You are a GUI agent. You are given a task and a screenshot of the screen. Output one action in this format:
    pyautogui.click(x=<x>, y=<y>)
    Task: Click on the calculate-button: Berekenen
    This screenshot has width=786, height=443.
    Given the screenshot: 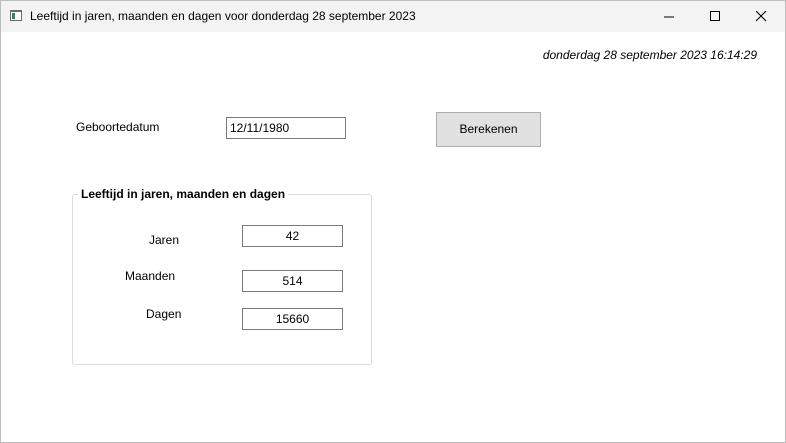 What is the action you would take?
    pyautogui.click(x=488, y=129)
    